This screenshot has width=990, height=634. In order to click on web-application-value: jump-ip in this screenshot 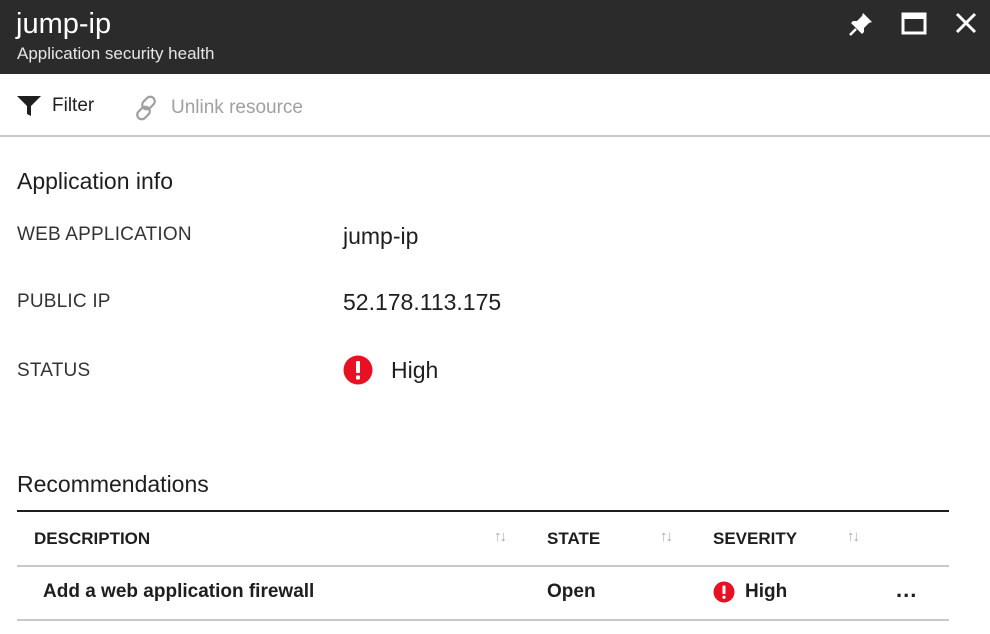, I will do `click(381, 236)`.